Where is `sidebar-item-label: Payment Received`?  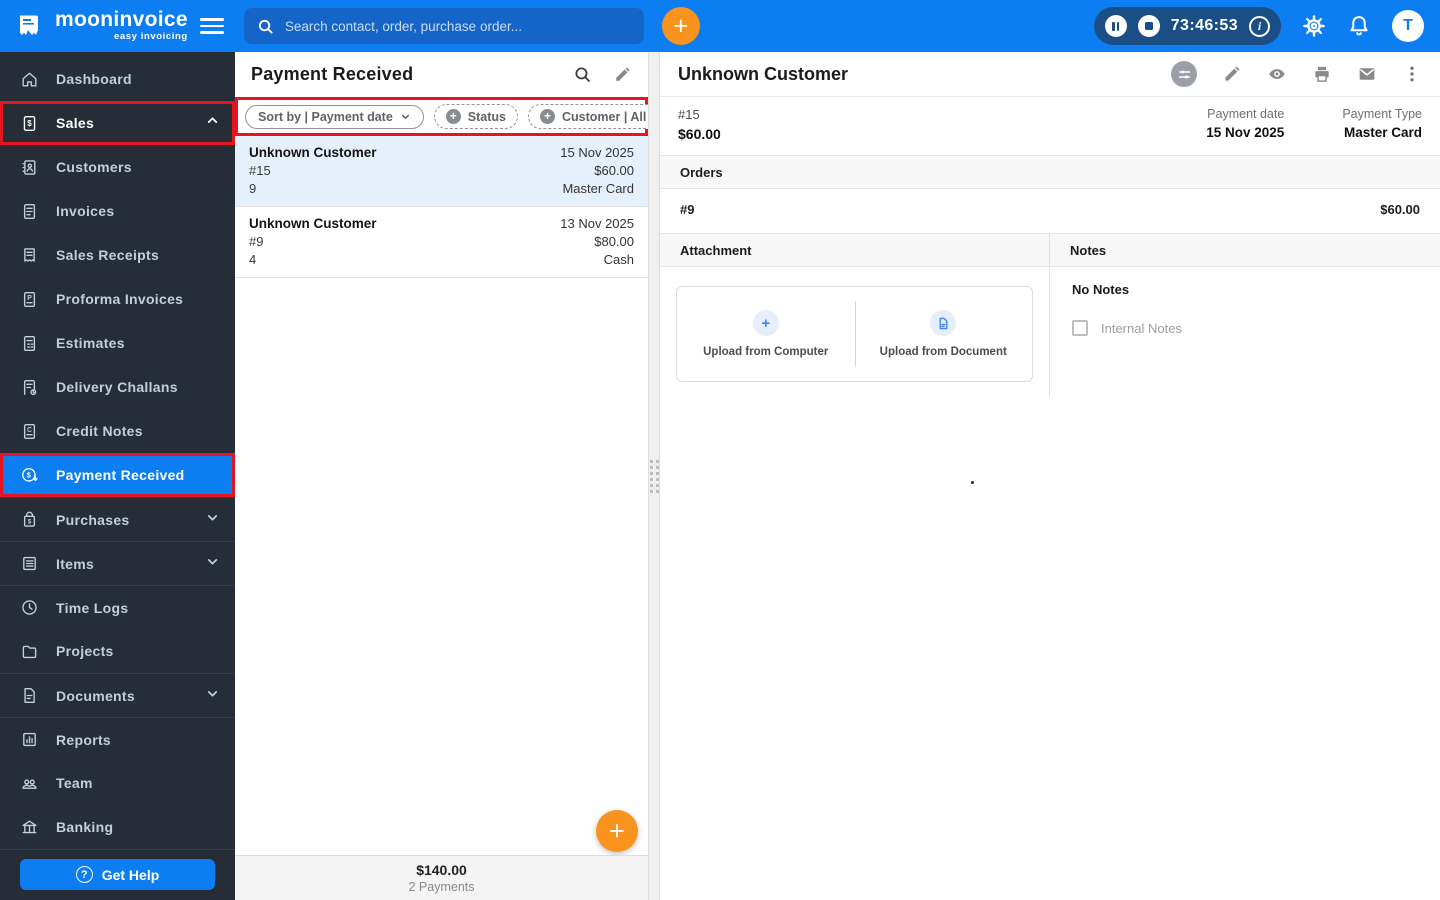
sidebar-item-label: Payment Received is located at coordinates (120, 475).